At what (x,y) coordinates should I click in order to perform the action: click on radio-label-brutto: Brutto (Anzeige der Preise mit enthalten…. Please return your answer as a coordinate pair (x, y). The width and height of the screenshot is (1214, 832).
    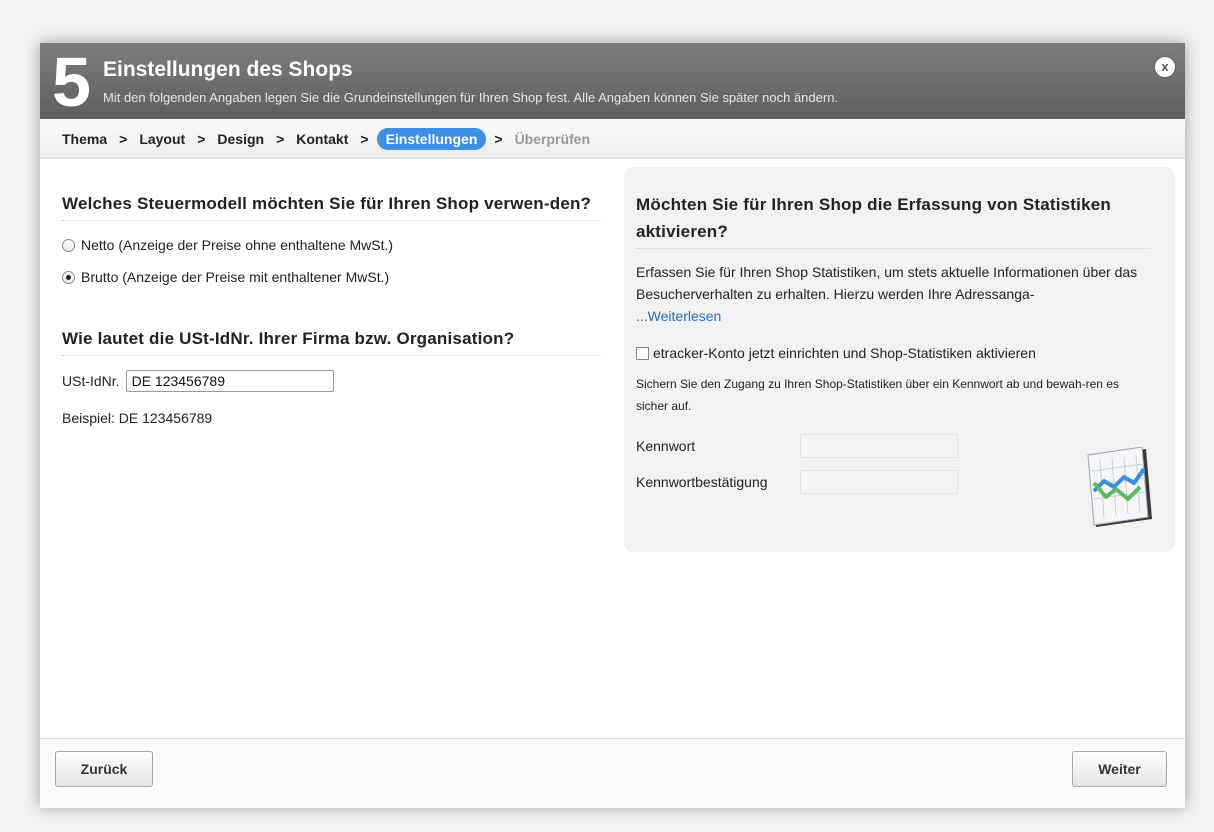
    Looking at the image, I should click on (235, 277).